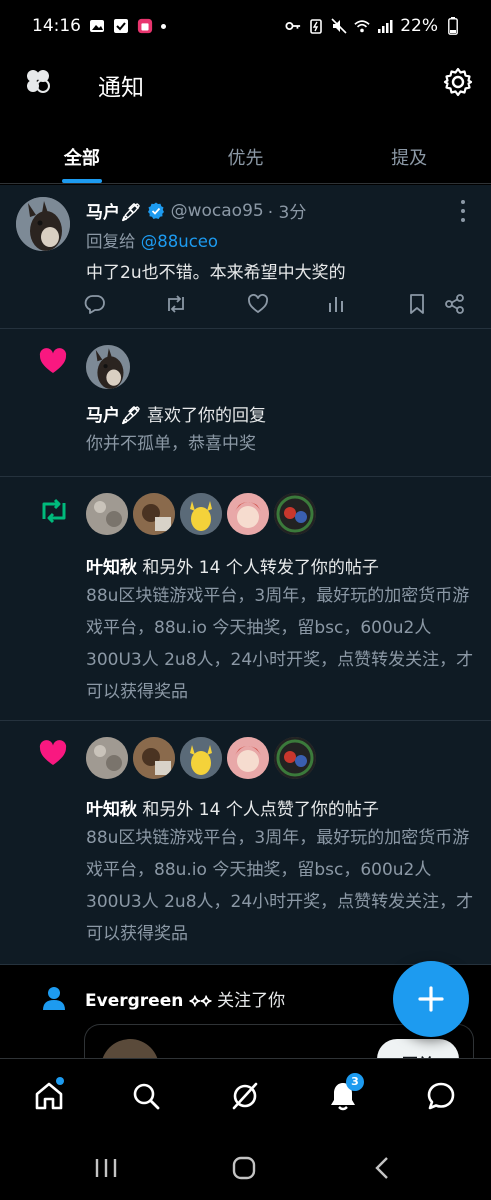 The width and height of the screenshot is (491, 1200). Describe the element at coordinates (81, 181) in the screenshot. I see `tab-active-indicator` at that location.